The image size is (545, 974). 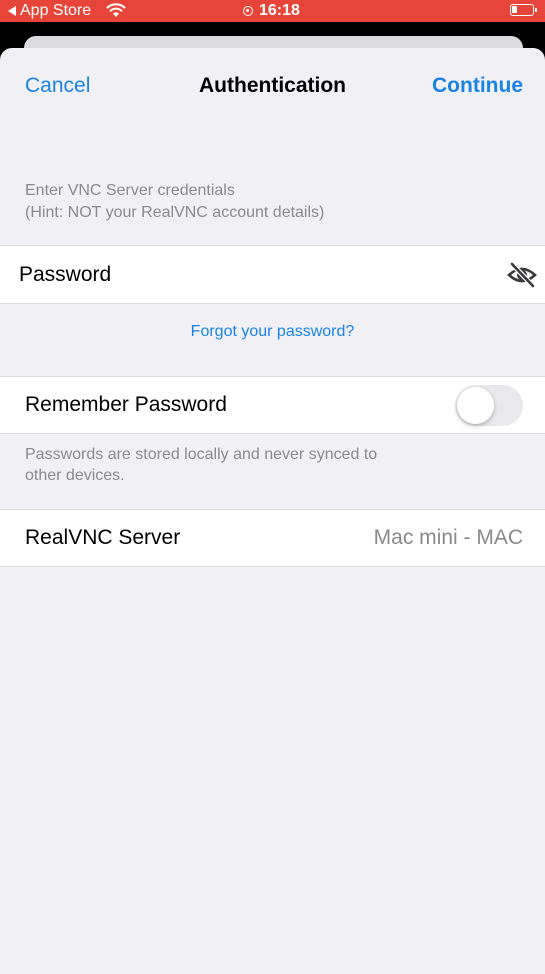 I want to click on battery-icon, so click(x=523, y=10).